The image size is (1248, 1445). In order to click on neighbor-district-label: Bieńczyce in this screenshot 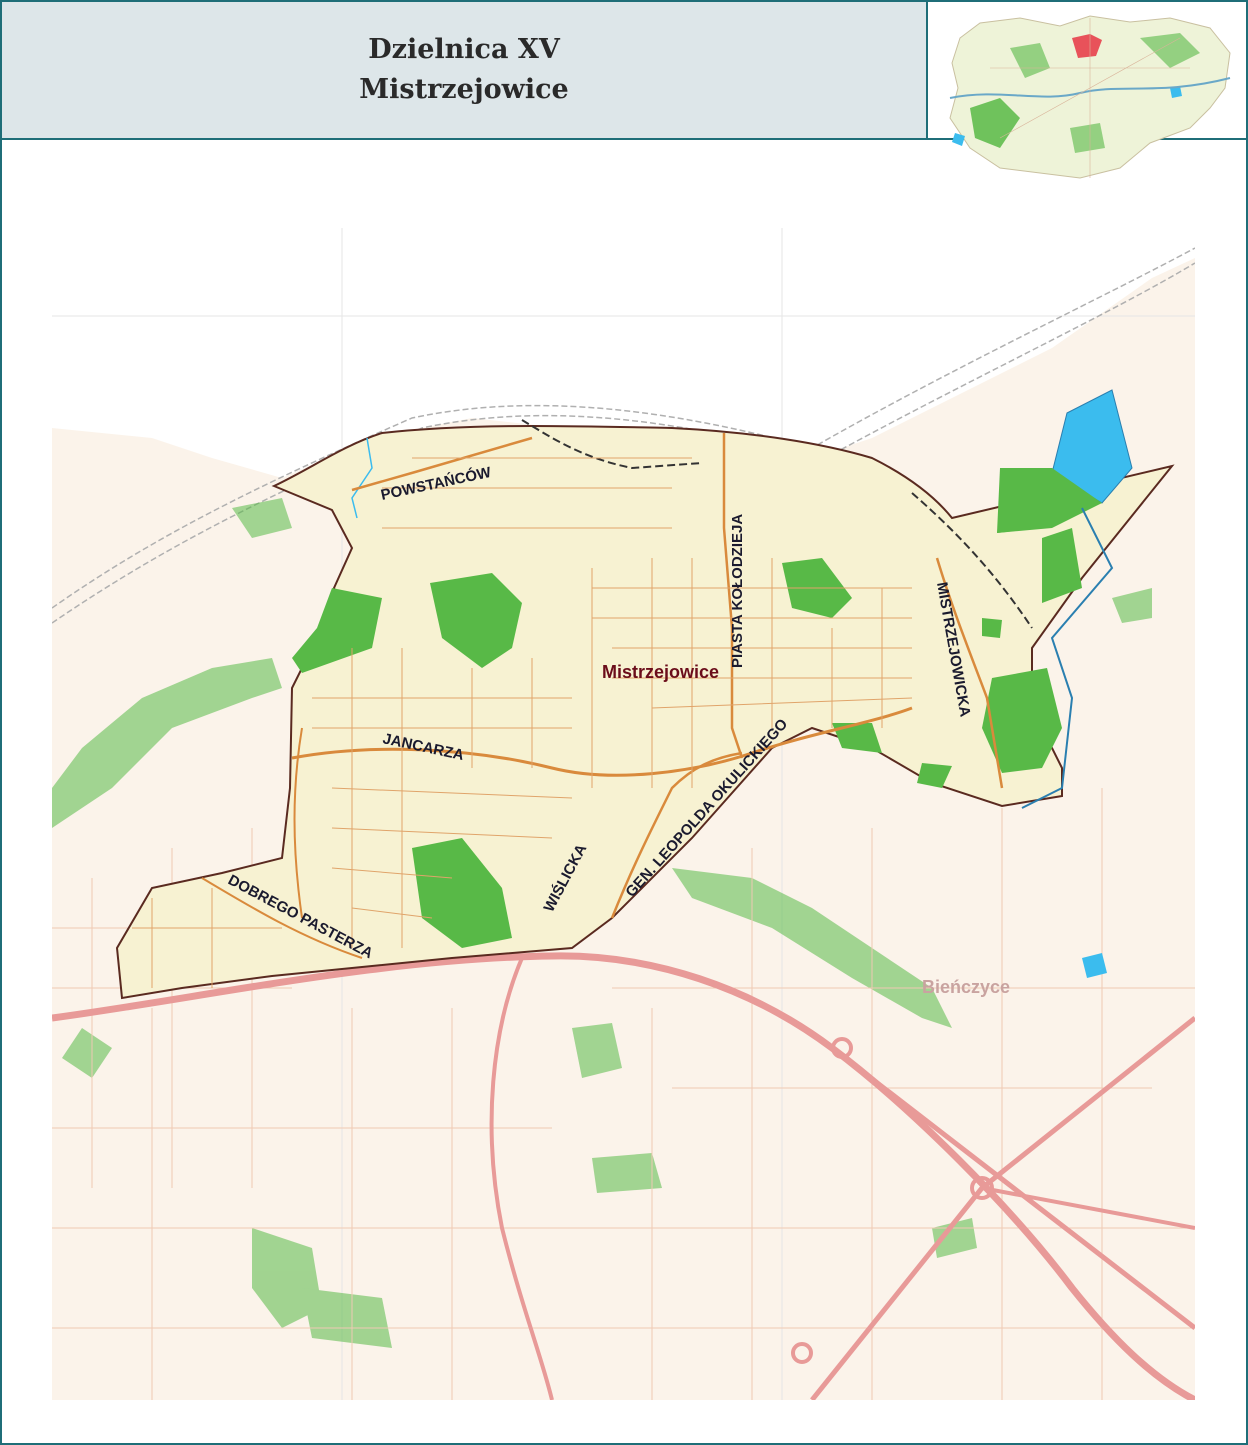, I will do `click(966, 987)`.